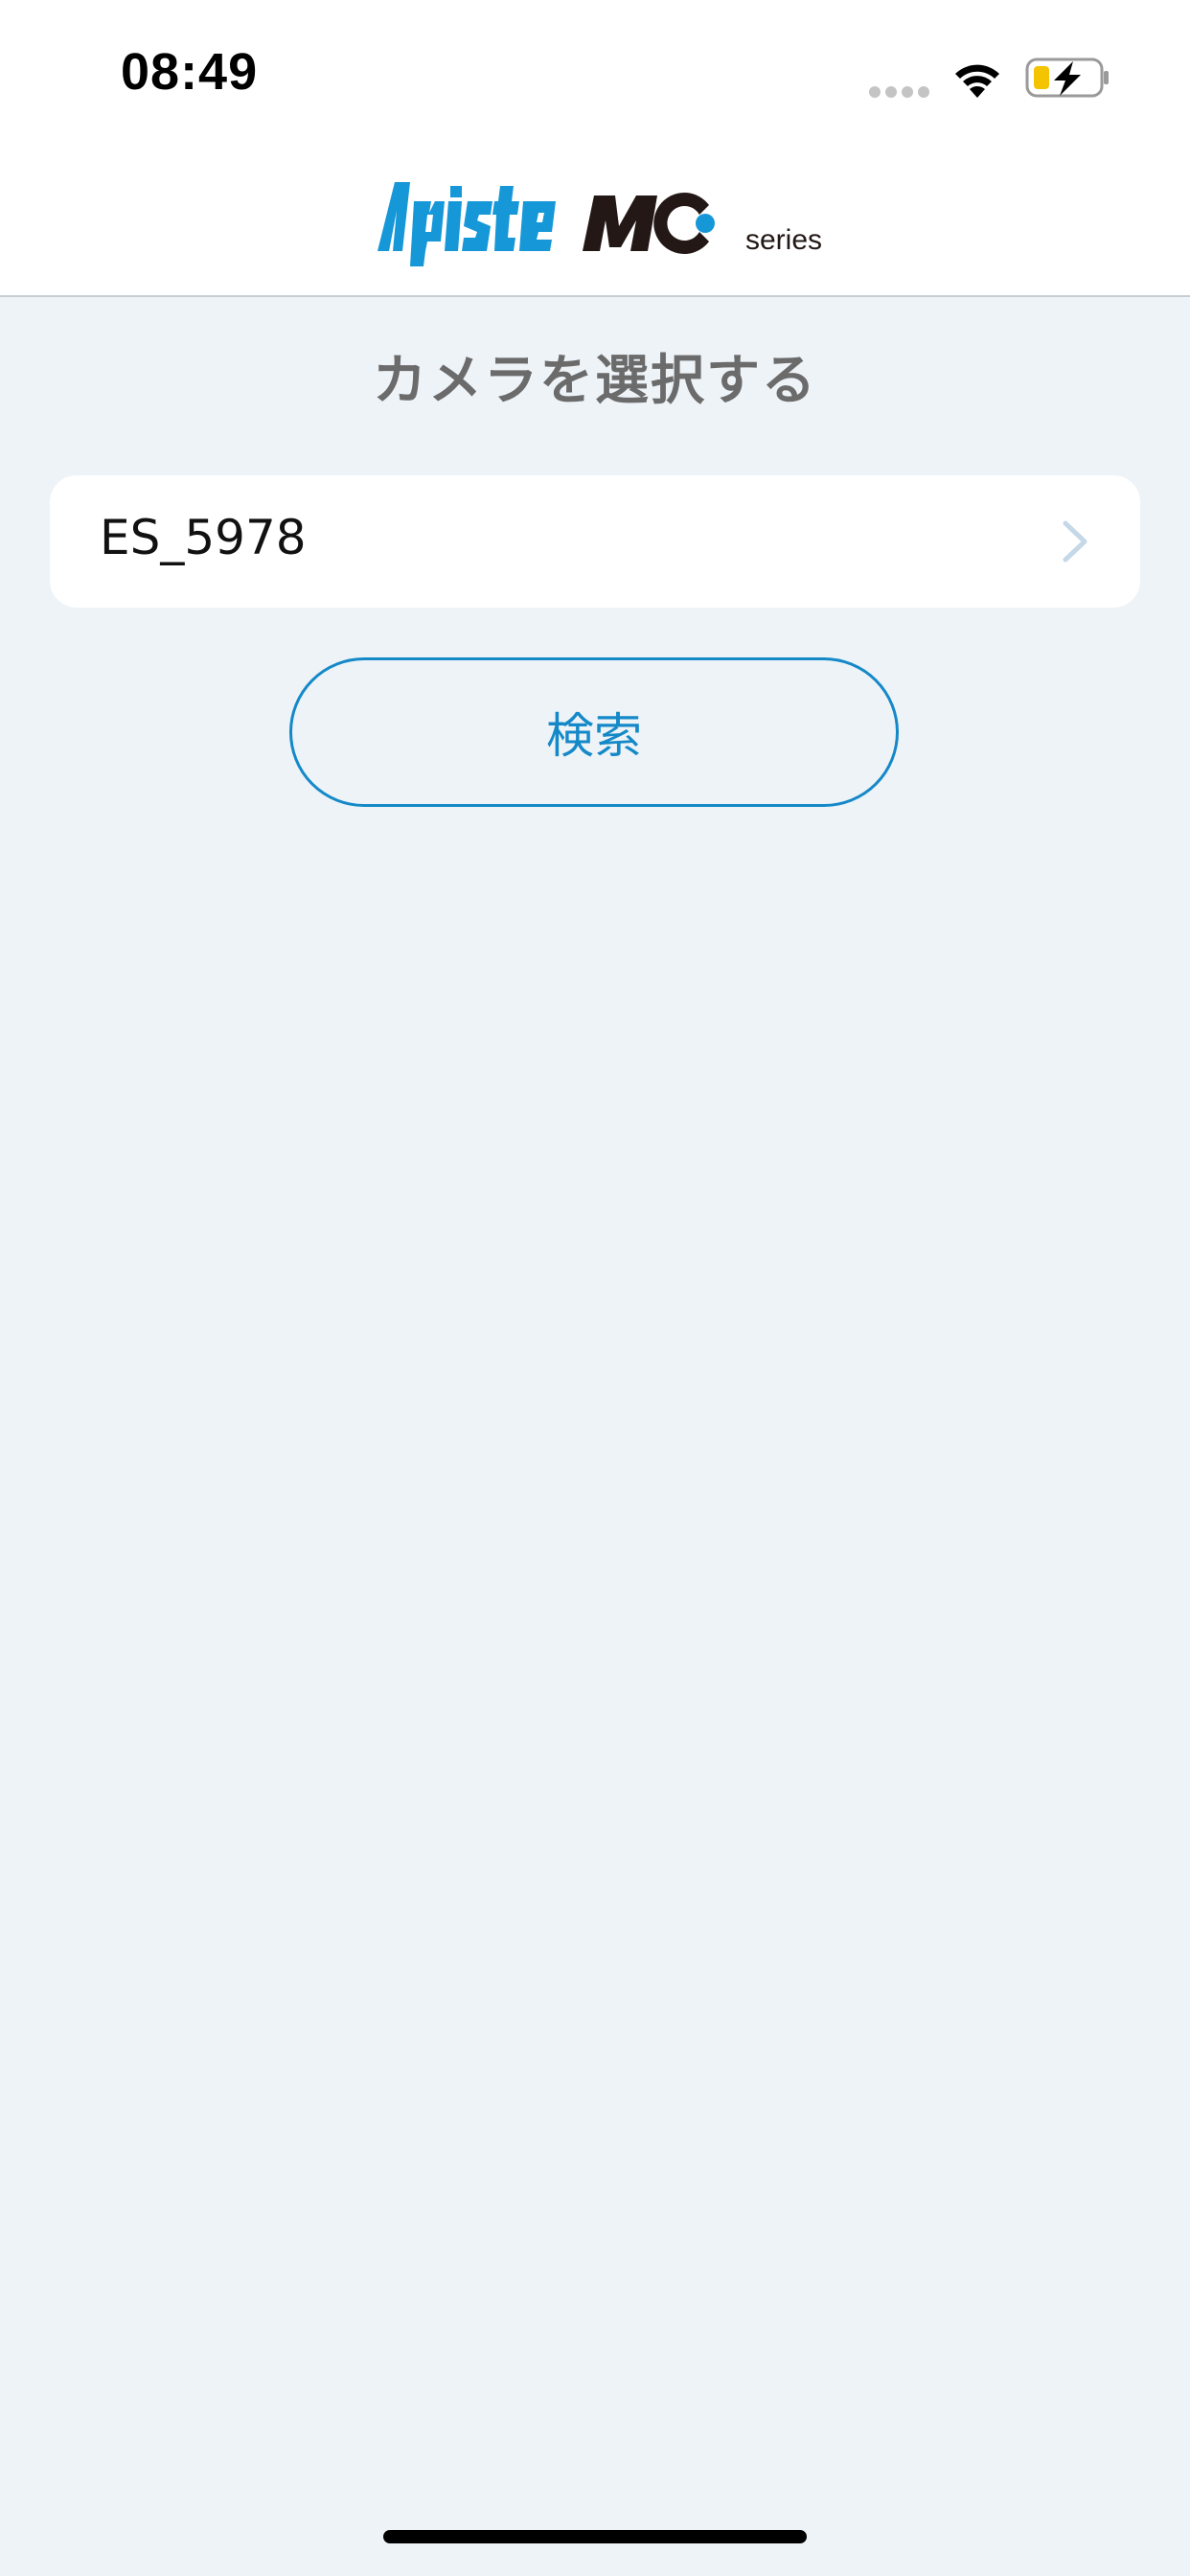 The image size is (1190, 2576). I want to click on wifi-icon, so click(977, 81).